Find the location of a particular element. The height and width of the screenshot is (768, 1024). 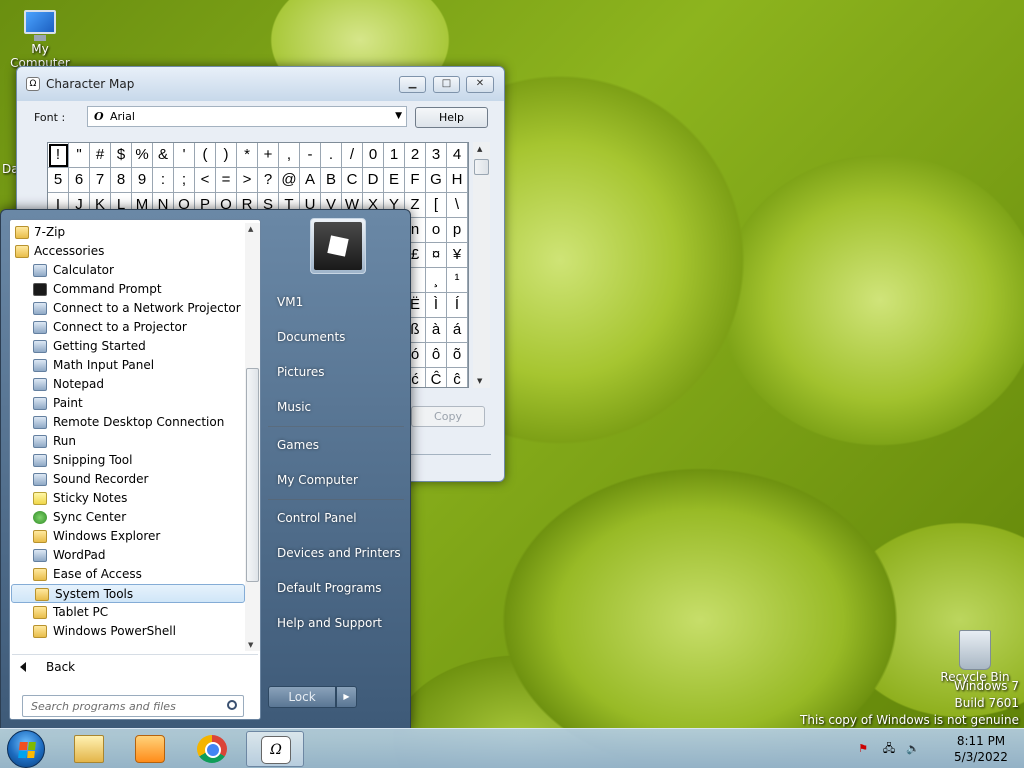

character-cell: ¹ is located at coordinates (457, 280).